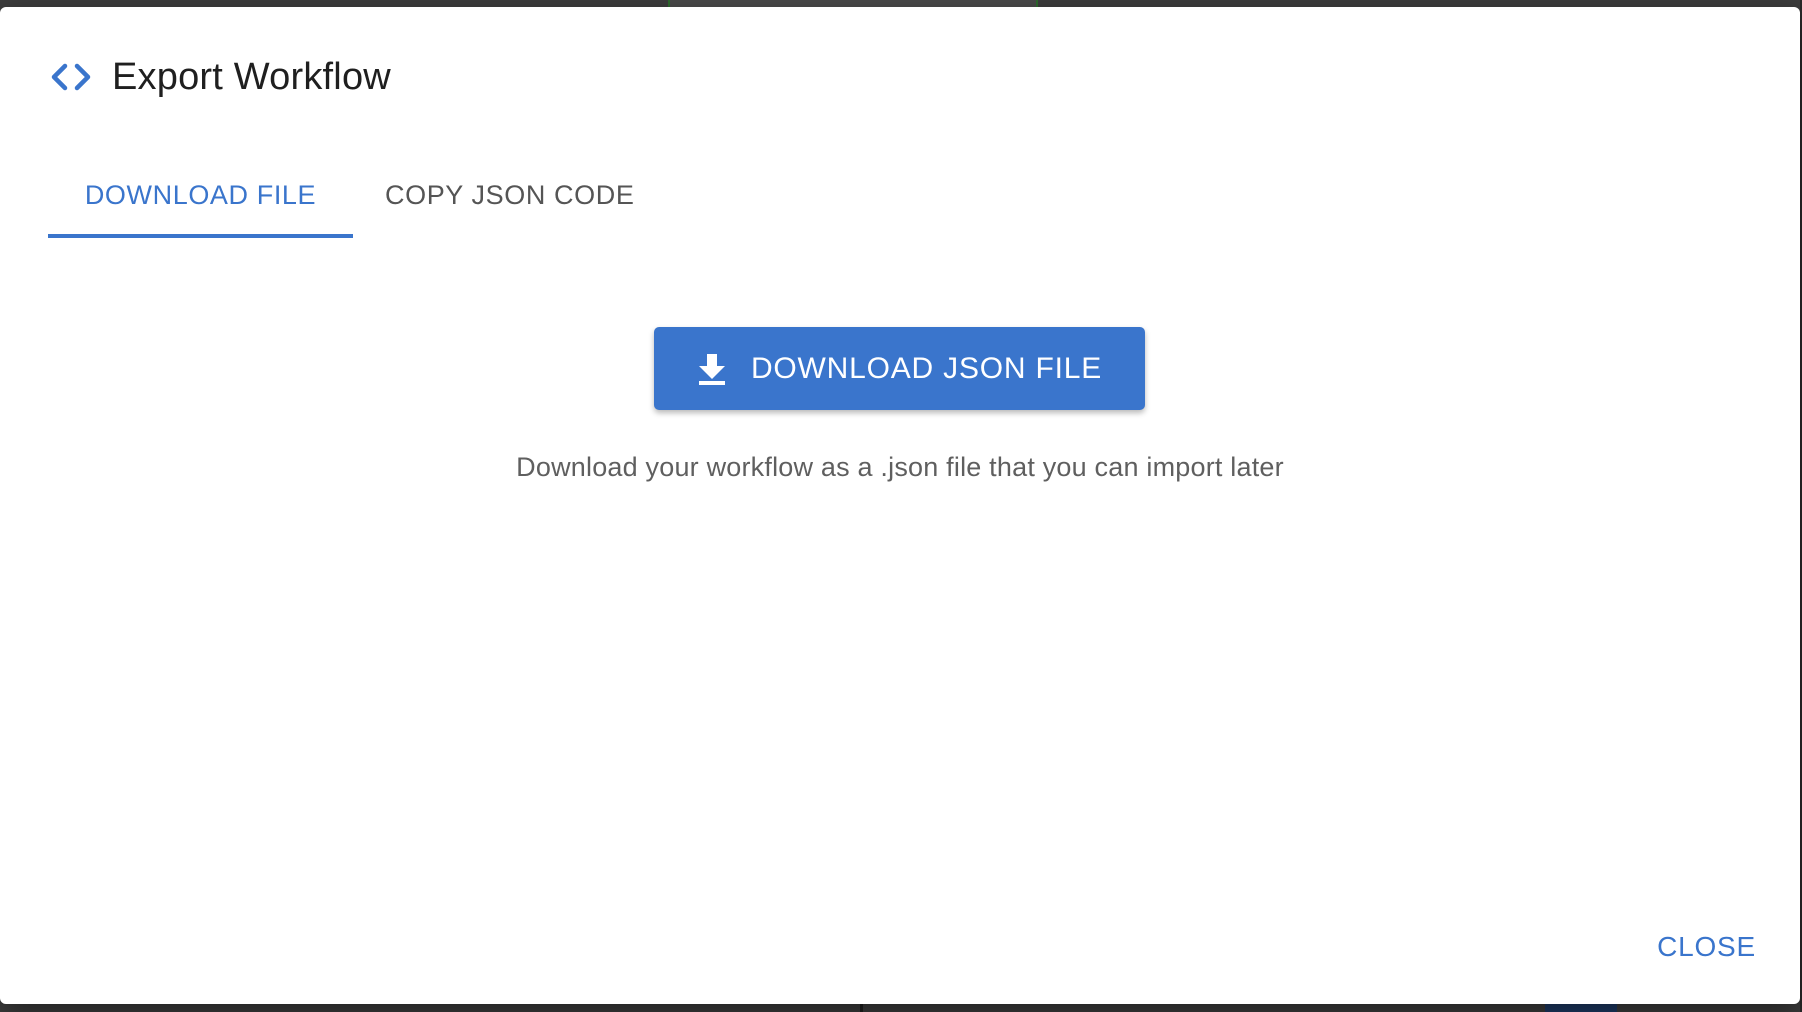 This screenshot has width=1802, height=1012. What do you see at coordinates (1706, 947) in the screenshot?
I see `close-button: CLOSE` at bounding box center [1706, 947].